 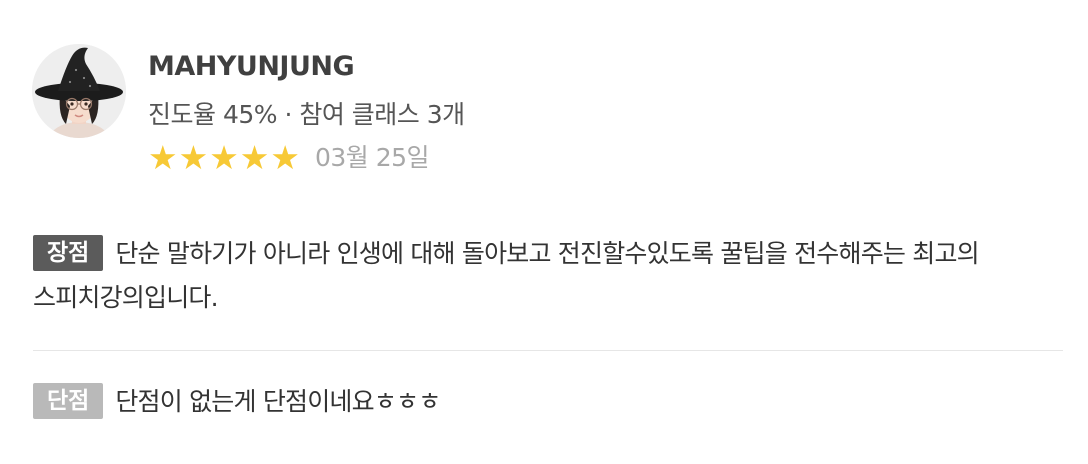 I want to click on divider, so click(x=548, y=350).